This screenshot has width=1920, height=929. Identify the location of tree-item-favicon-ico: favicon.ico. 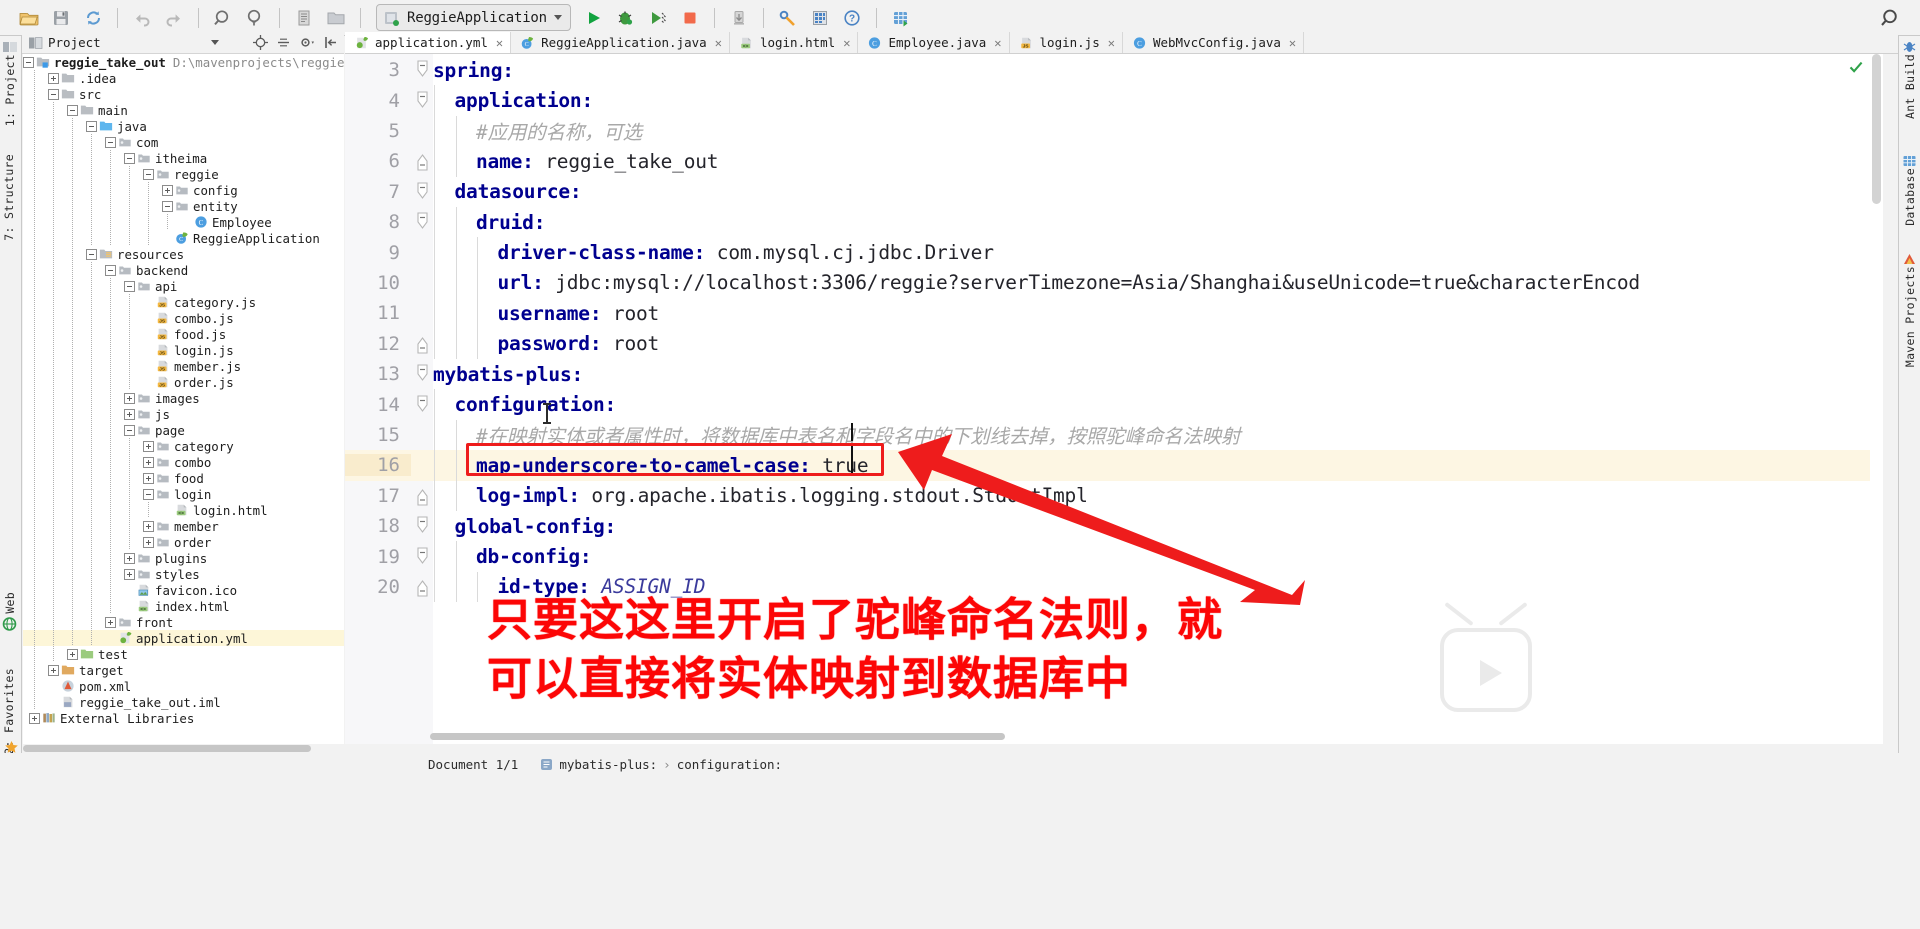
(183, 590).